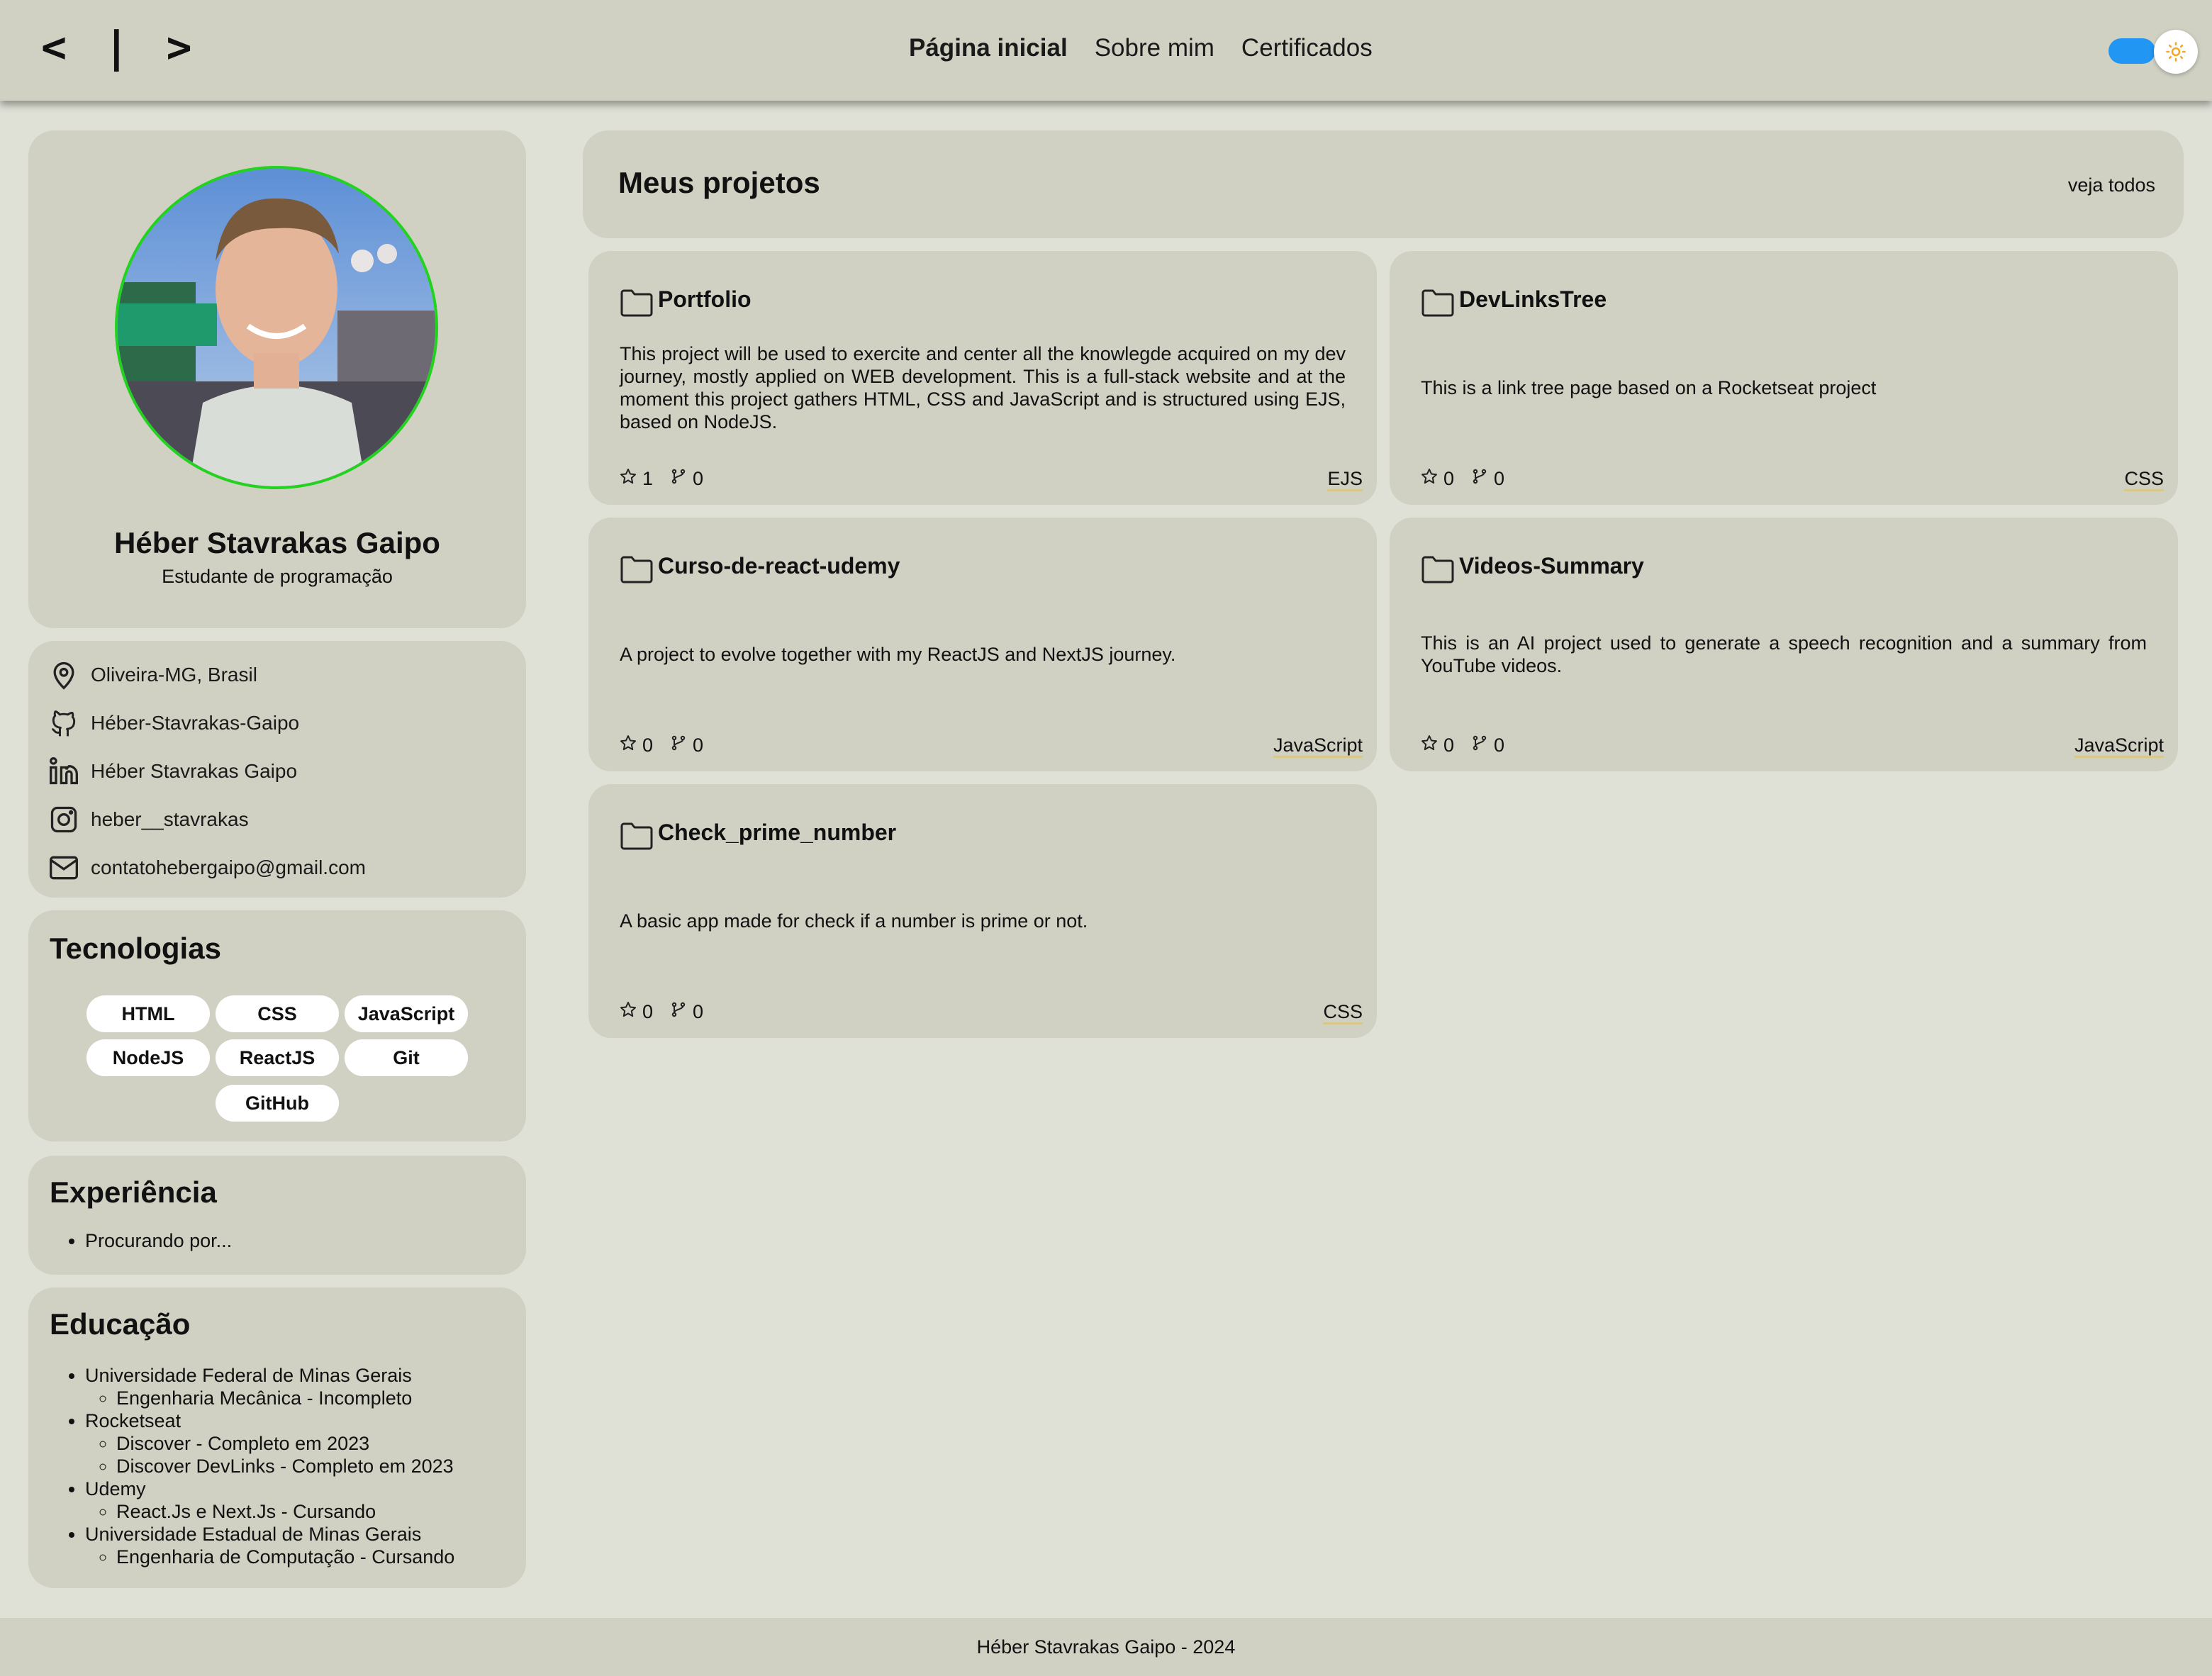 This screenshot has height=1676, width=2212. Describe the element at coordinates (1307, 48) in the screenshot. I see `nav-certificates-link: Certificados` at that location.